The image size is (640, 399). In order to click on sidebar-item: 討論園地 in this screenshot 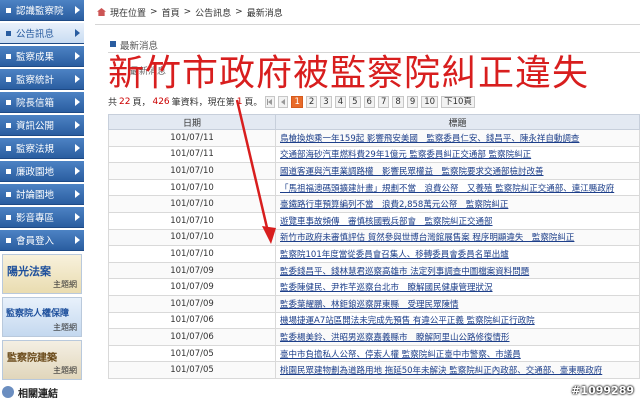, I will do `click(42, 194)`.